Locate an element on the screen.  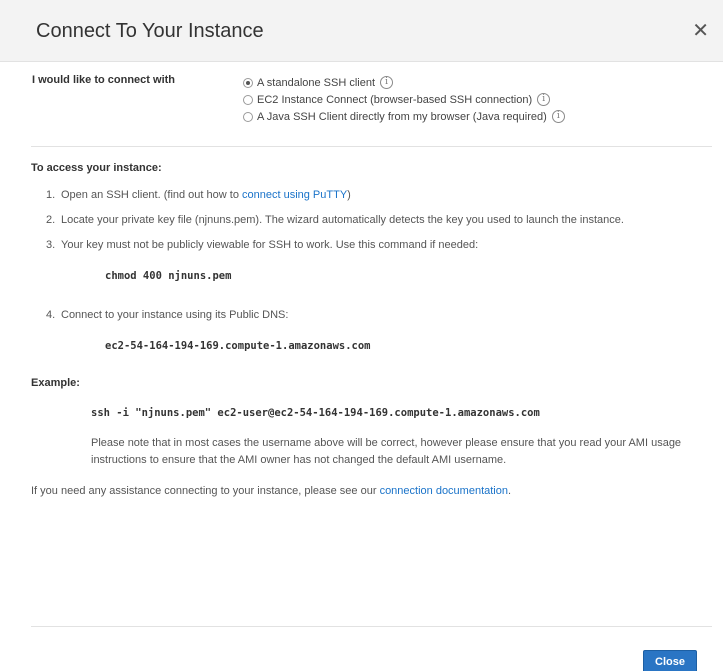
example-title: Example: is located at coordinates (55, 383).